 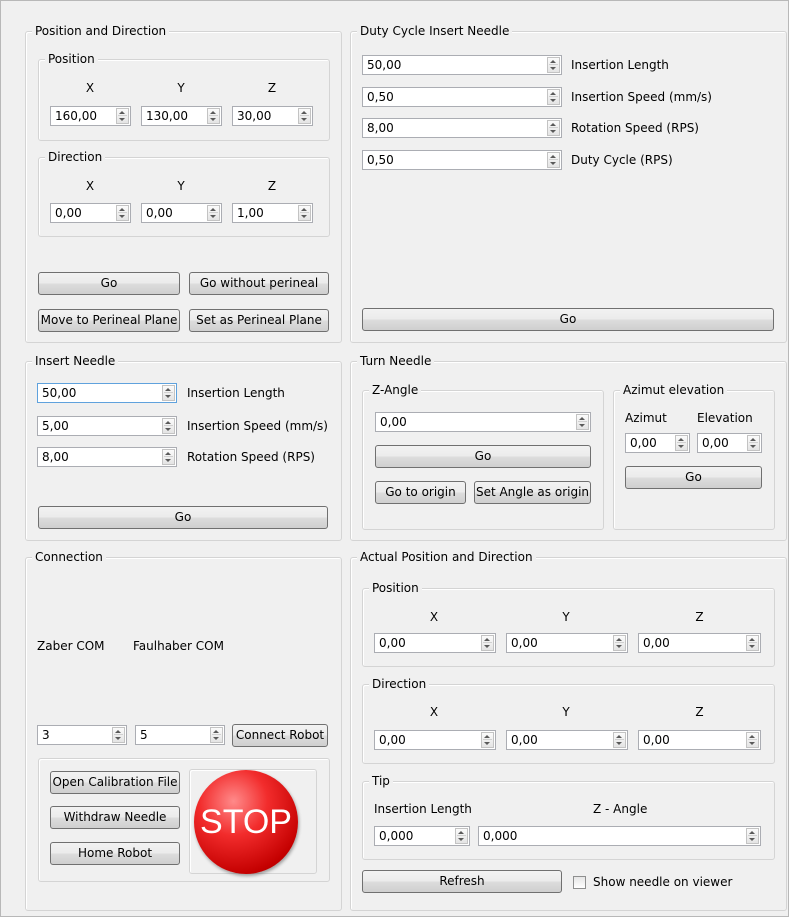 What do you see at coordinates (90, 213) in the screenshot?
I see `direction-x-spinbox: 0,00` at bounding box center [90, 213].